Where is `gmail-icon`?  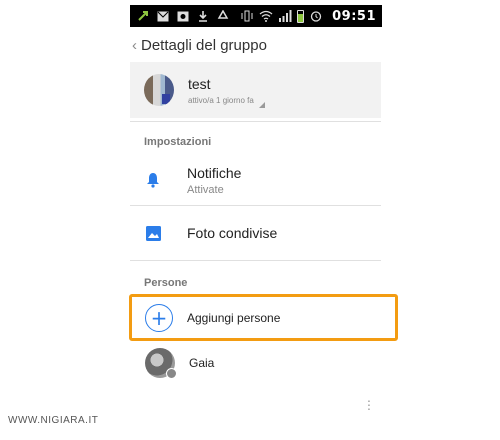 gmail-icon is located at coordinates (163, 16).